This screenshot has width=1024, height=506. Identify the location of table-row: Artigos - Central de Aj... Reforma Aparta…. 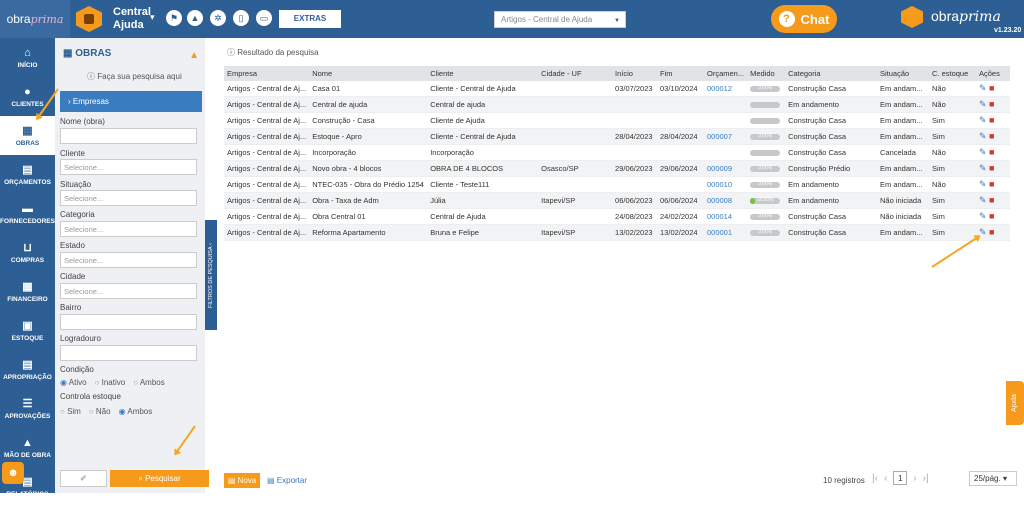
(617, 232).